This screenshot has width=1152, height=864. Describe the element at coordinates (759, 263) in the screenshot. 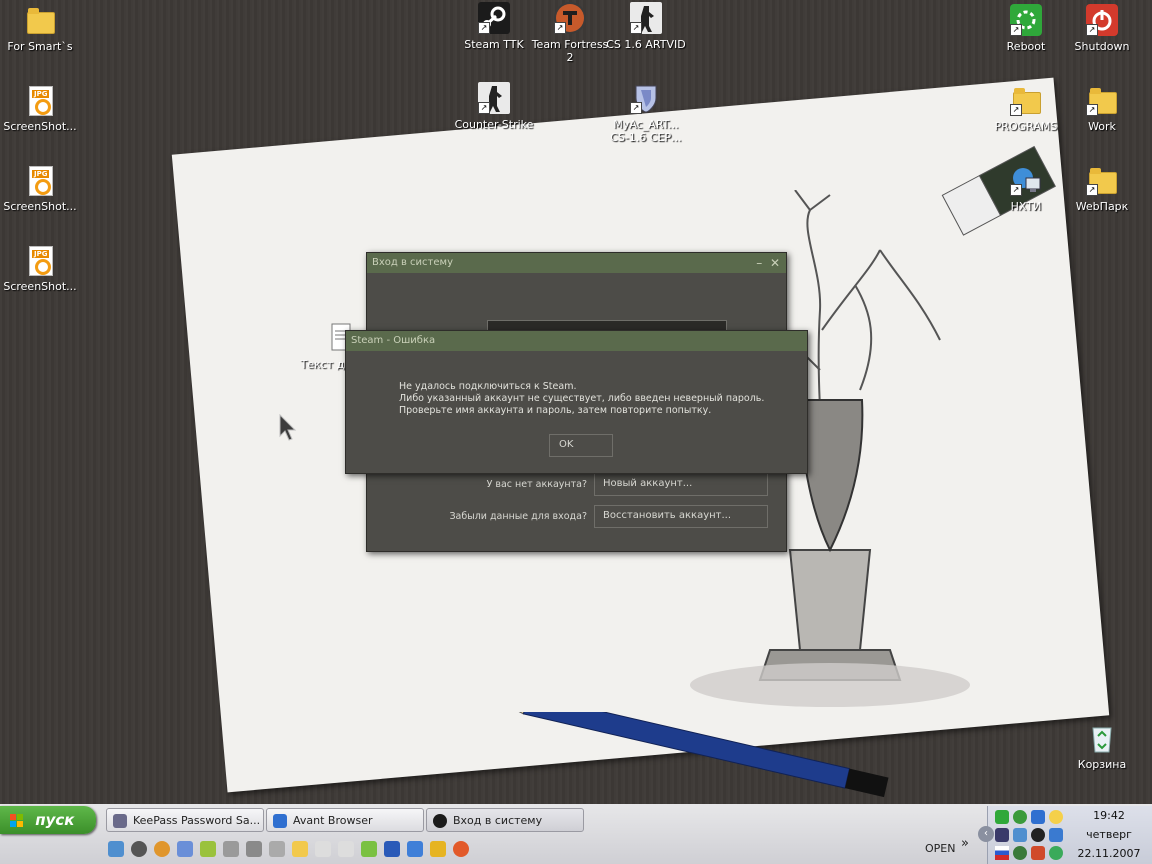

I see `minimize-icon: –` at that location.